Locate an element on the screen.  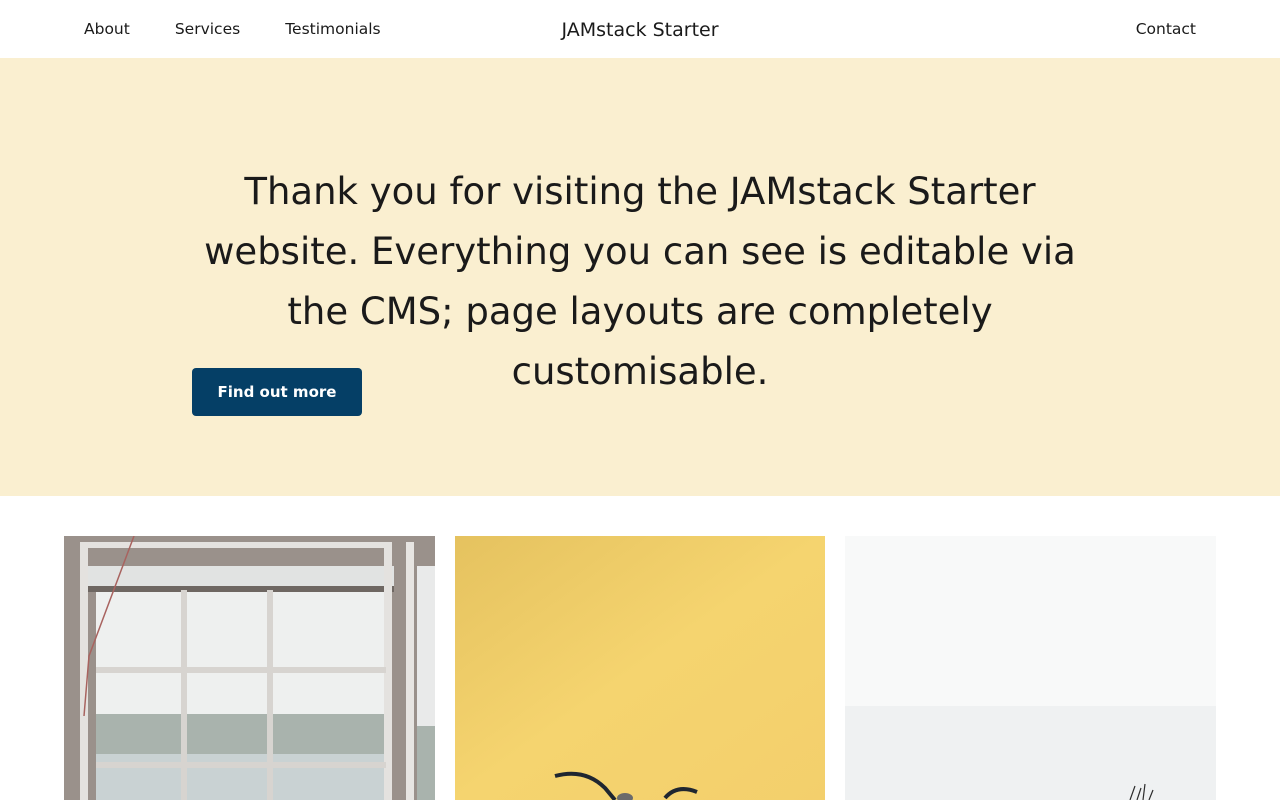
gallery-image-bird is located at coordinates (640, 668).